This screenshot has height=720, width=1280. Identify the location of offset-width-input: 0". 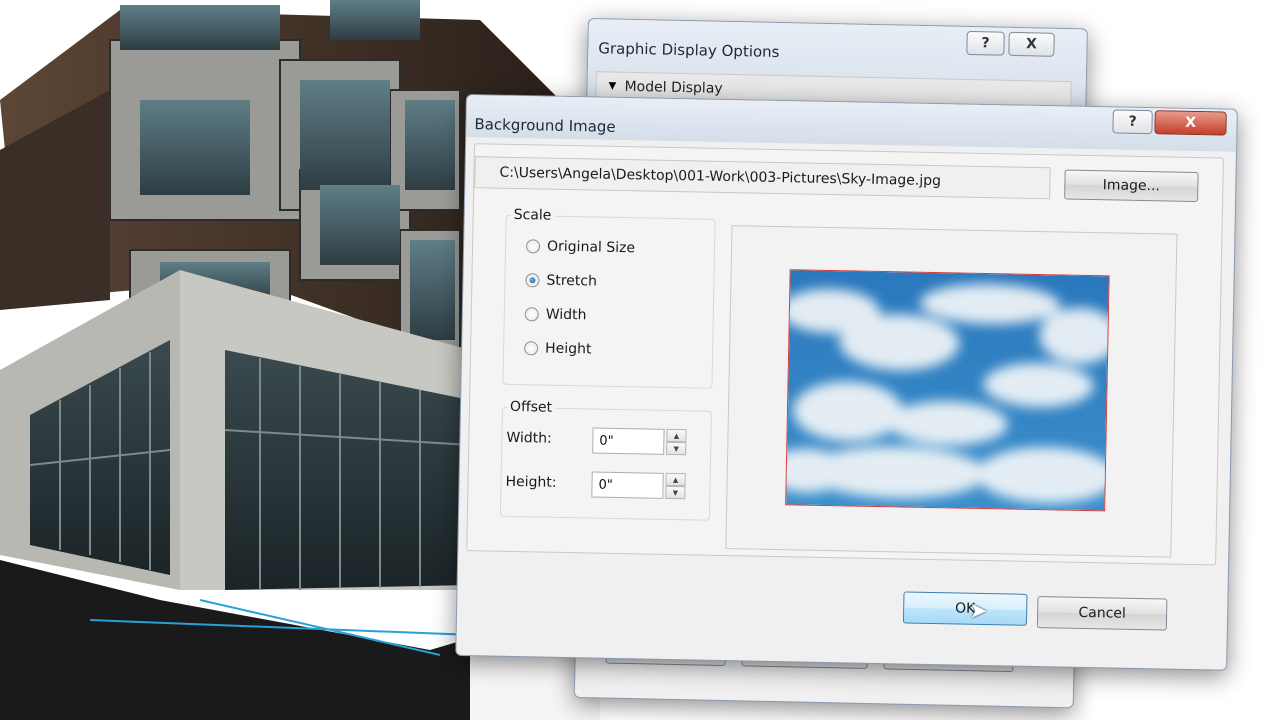
(628, 441).